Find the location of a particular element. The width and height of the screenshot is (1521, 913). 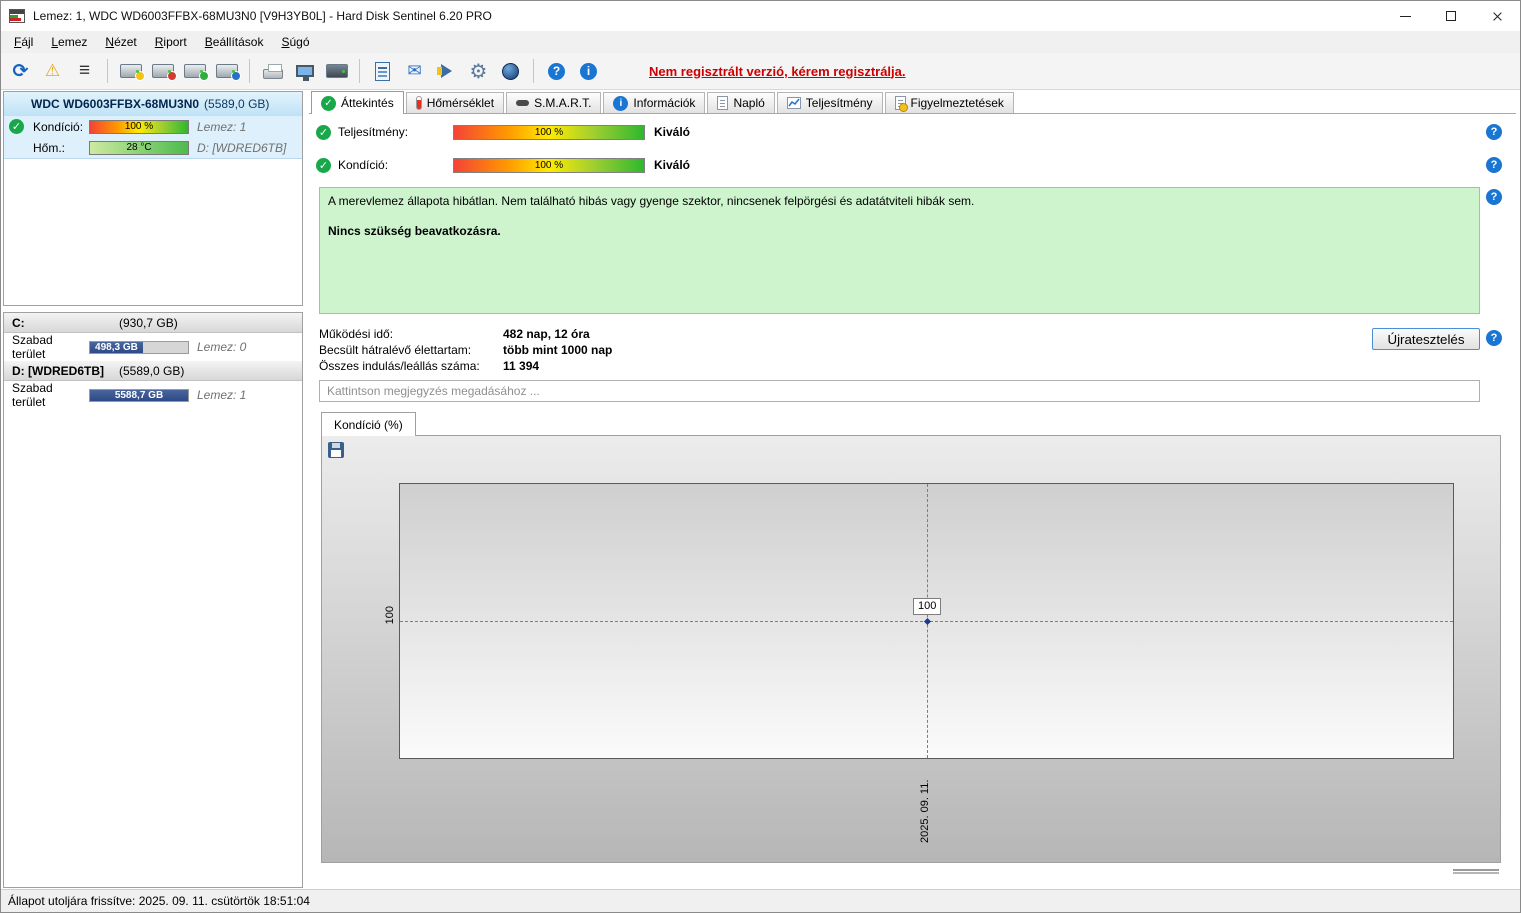

comment-input is located at coordinates (899, 391).